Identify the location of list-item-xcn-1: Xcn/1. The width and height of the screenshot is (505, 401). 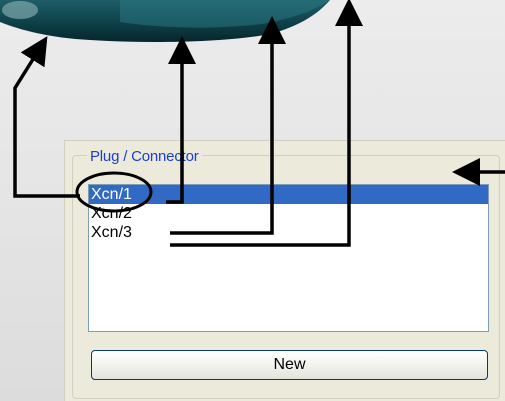
(288, 194).